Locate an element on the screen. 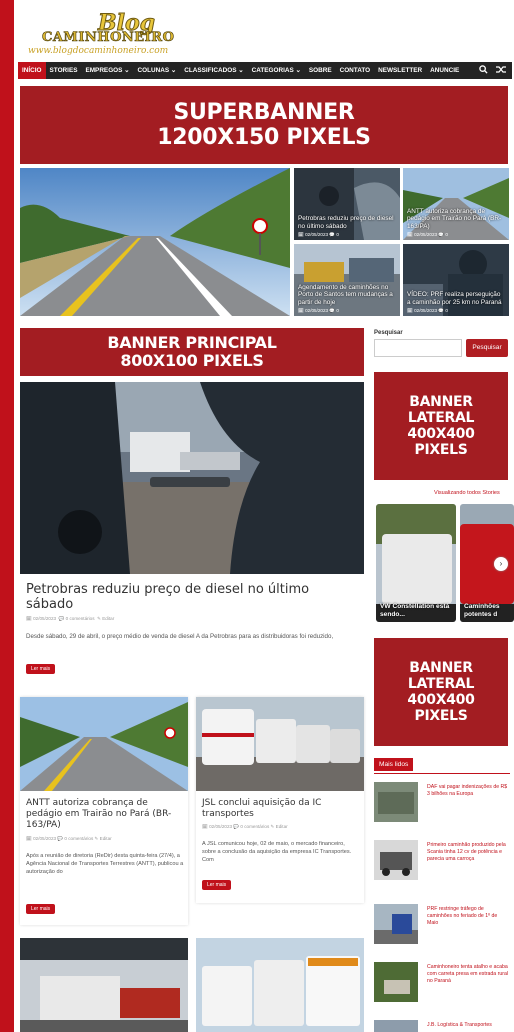 This screenshot has width=514, height=1032. post-card-2-read-more-button: Ler mais is located at coordinates (217, 885).